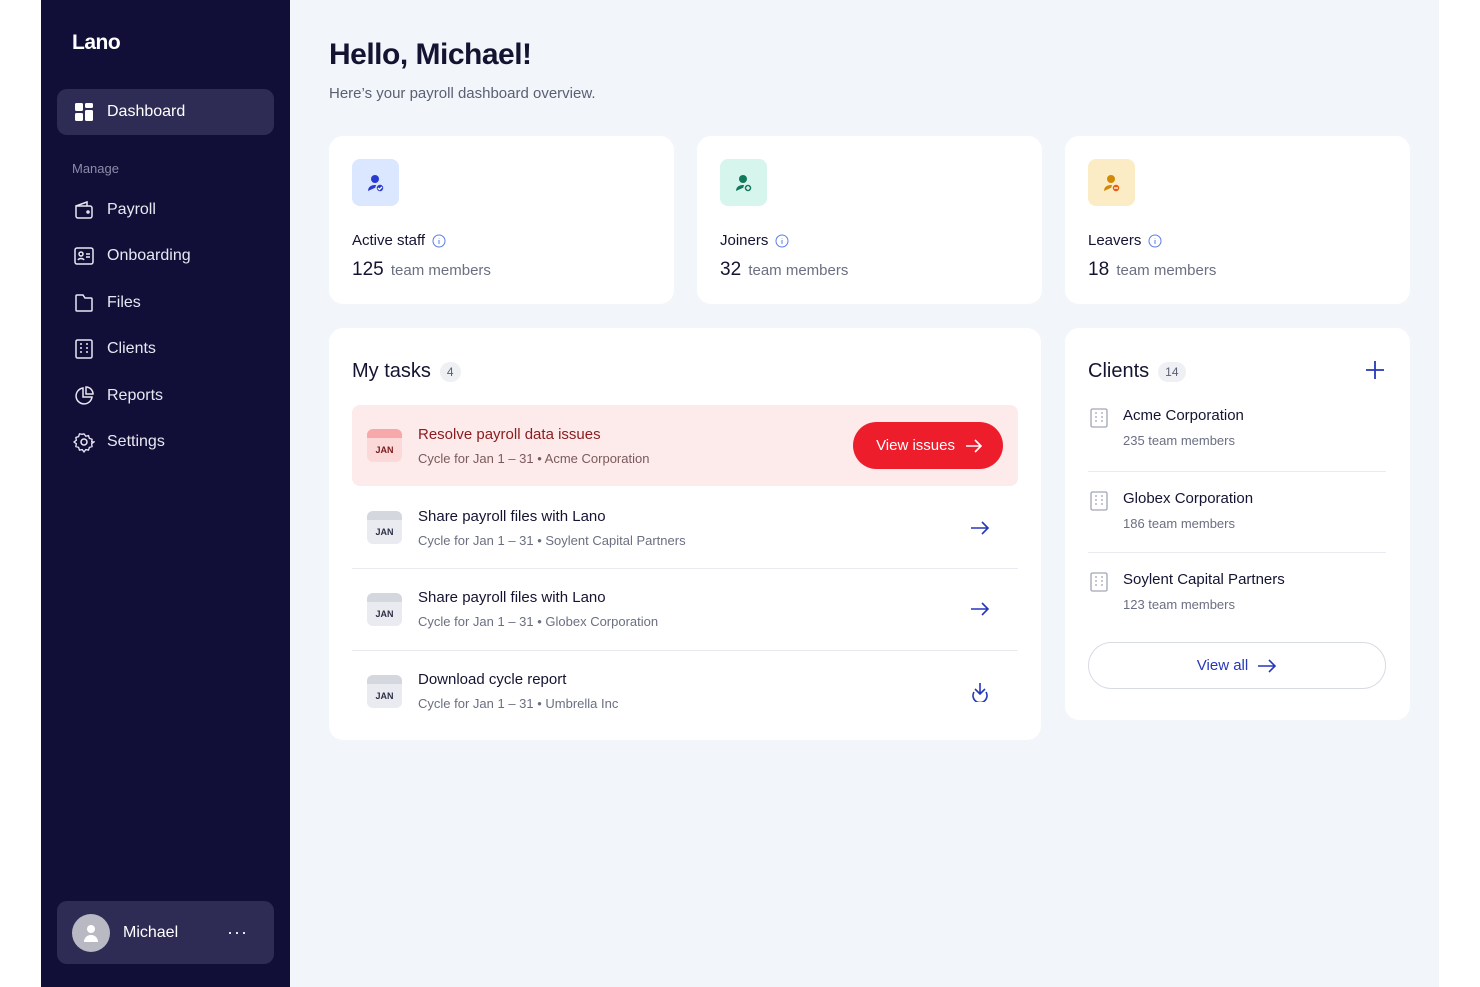 The width and height of the screenshot is (1480, 987). Describe the element at coordinates (391, 371) in the screenshot. I see `tasks-title-text: My tasks` at that location.